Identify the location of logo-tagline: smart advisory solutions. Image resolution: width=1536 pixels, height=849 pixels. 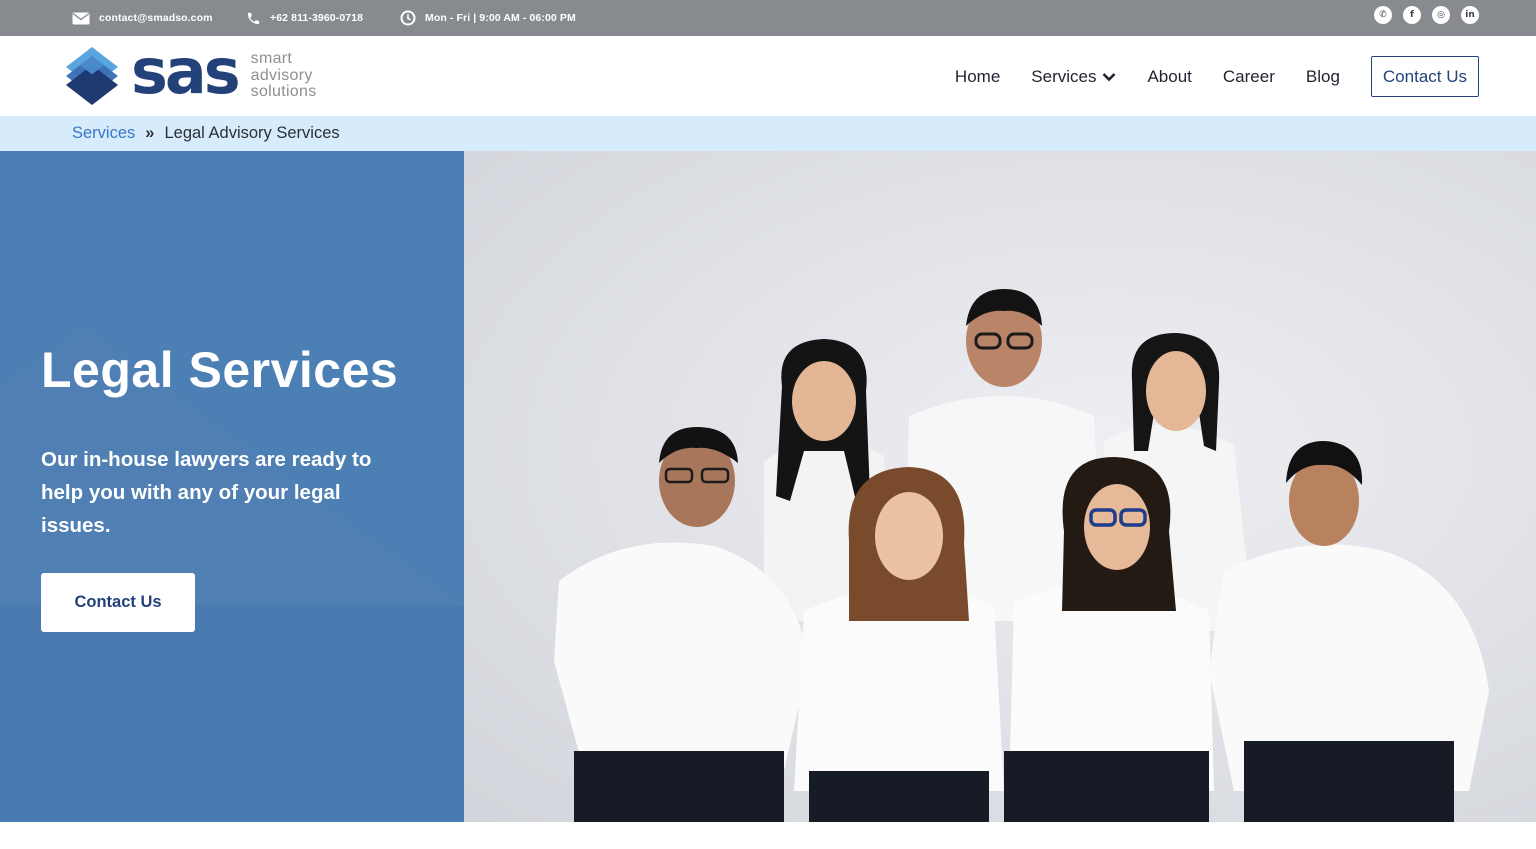
(284, 76).